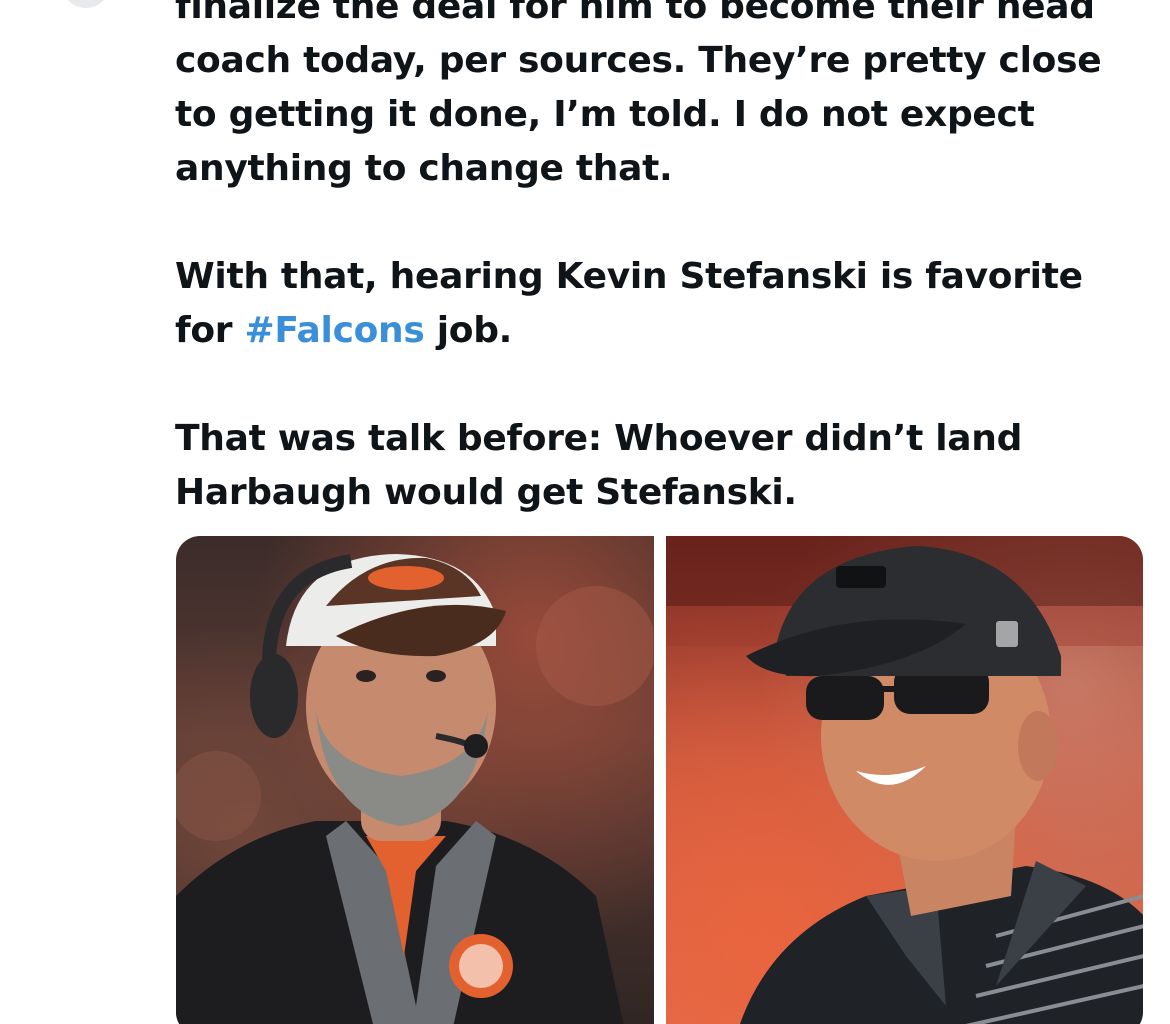 The image size is (1170, 1024). What do you see at coordinates (424, 168) in the screenshot?
I see `tweet-line: anything to change that.` at bounding box center [424, 168].